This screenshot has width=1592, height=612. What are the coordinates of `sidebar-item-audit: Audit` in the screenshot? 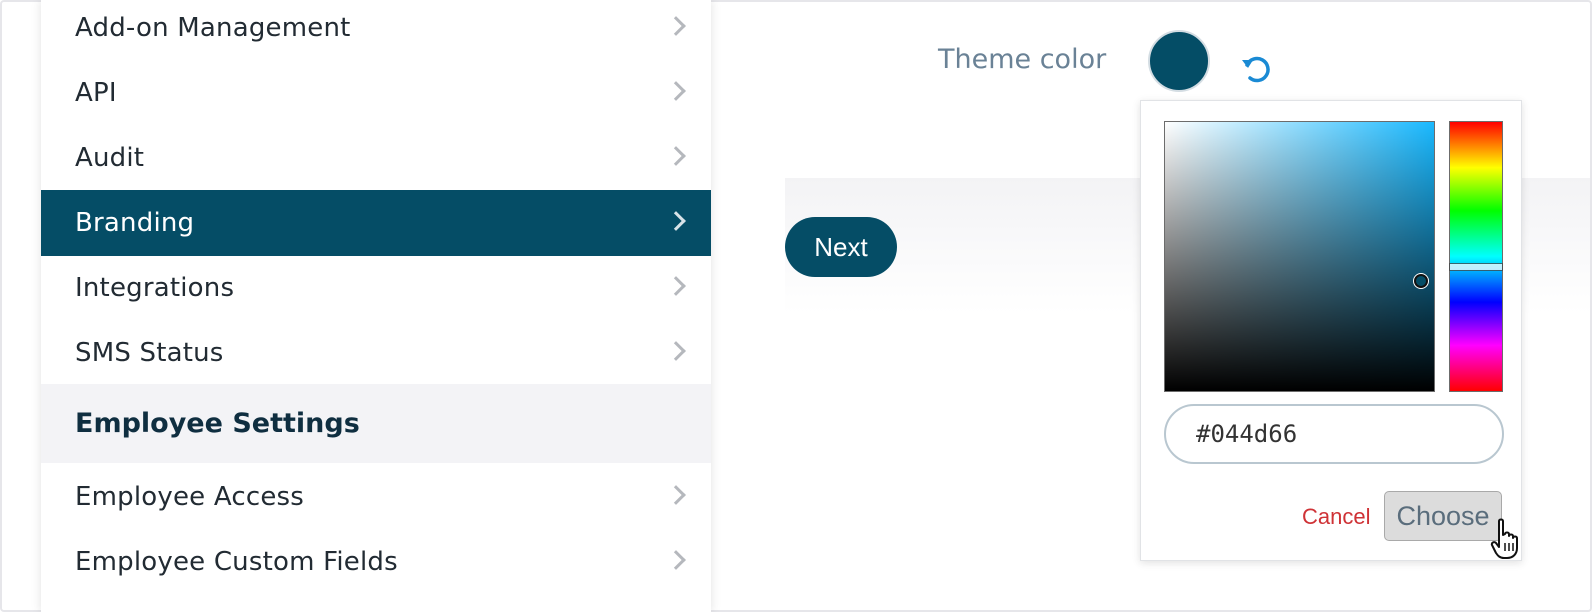 It's located at (376, 158).